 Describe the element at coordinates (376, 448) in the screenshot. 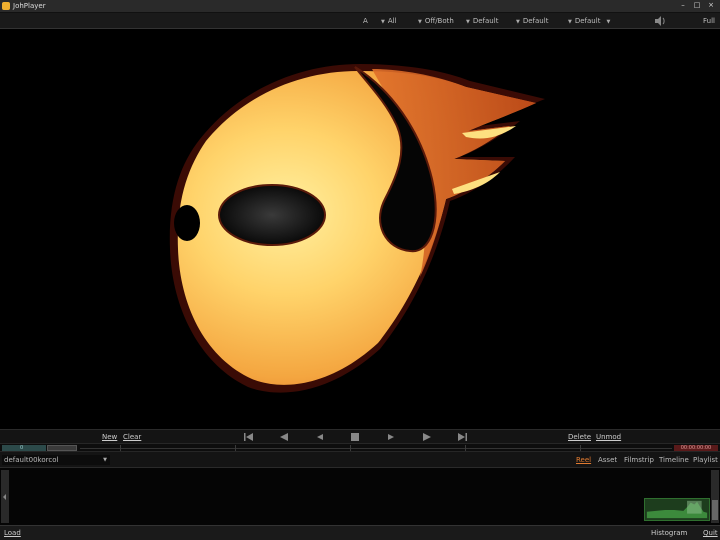

I see `timeline-track` at that location.